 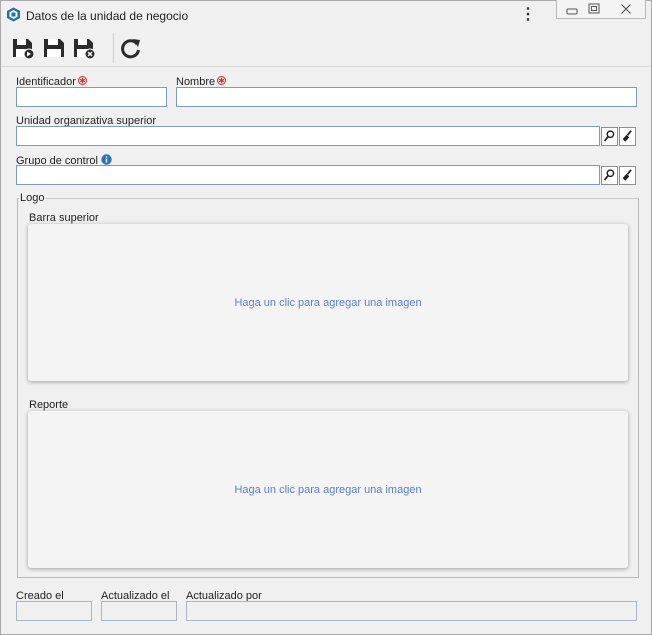 I want to click on title-bar: Datos de la unidad de negocio ⋮, so click(x=326, y=14).